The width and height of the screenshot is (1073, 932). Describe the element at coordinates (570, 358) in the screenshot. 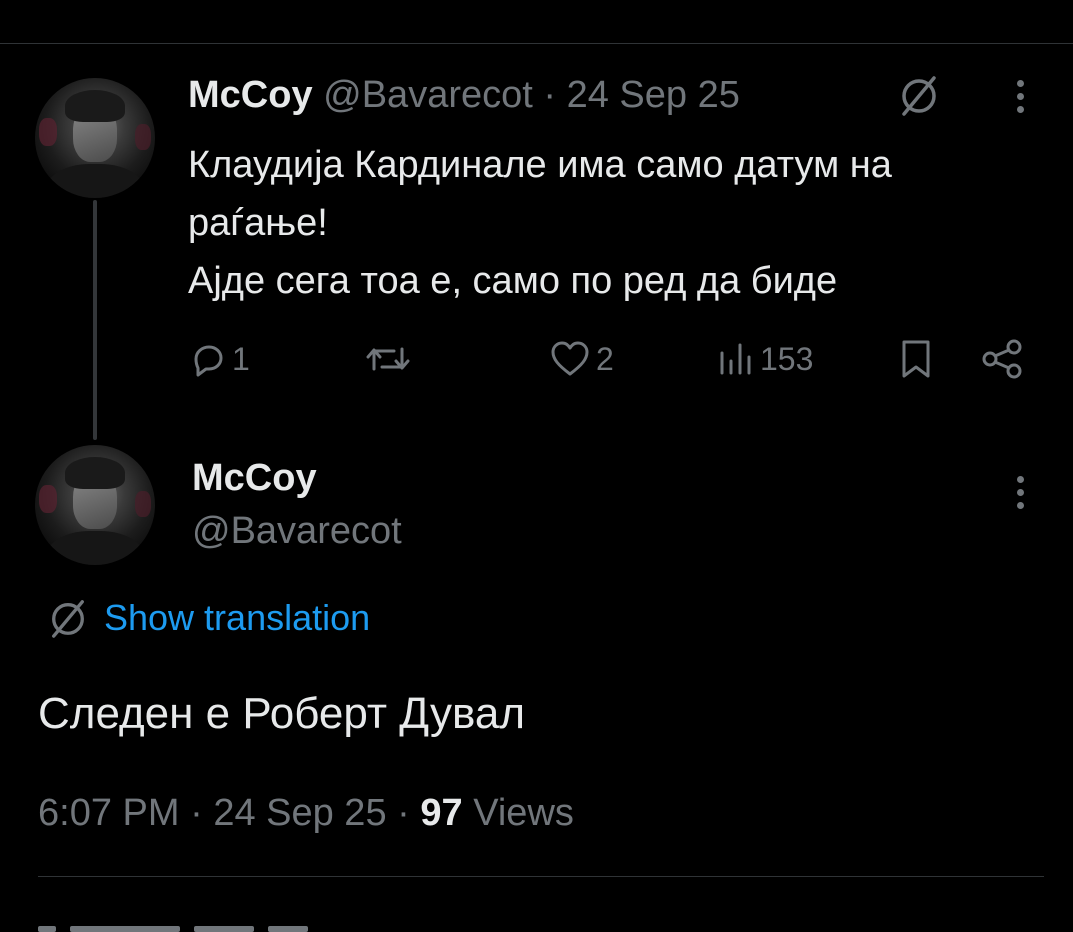

I see `heart-icon` at that location.